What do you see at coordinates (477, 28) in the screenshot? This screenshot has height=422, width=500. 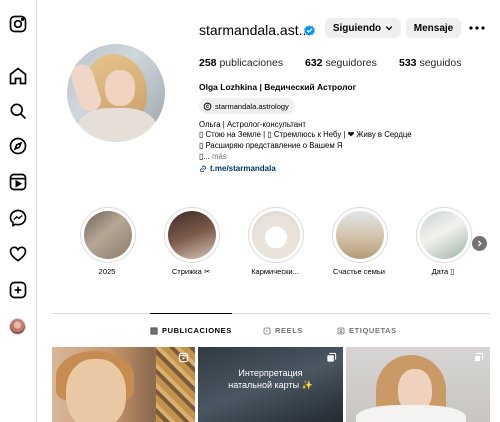 I see `more-options-icon` at bounding box center [477, 28].